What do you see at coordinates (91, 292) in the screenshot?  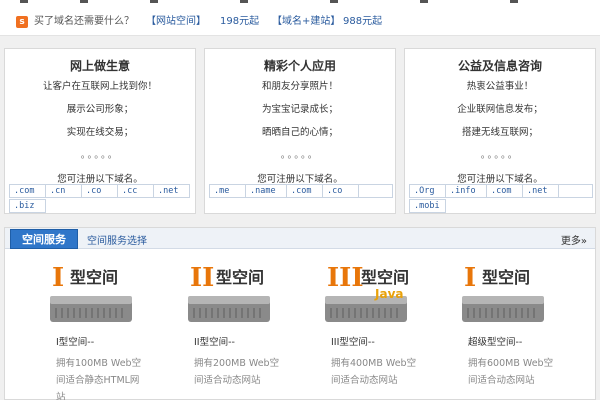 I see `server-type-1-icon: I 型空间` at bounding box center [91, 292].